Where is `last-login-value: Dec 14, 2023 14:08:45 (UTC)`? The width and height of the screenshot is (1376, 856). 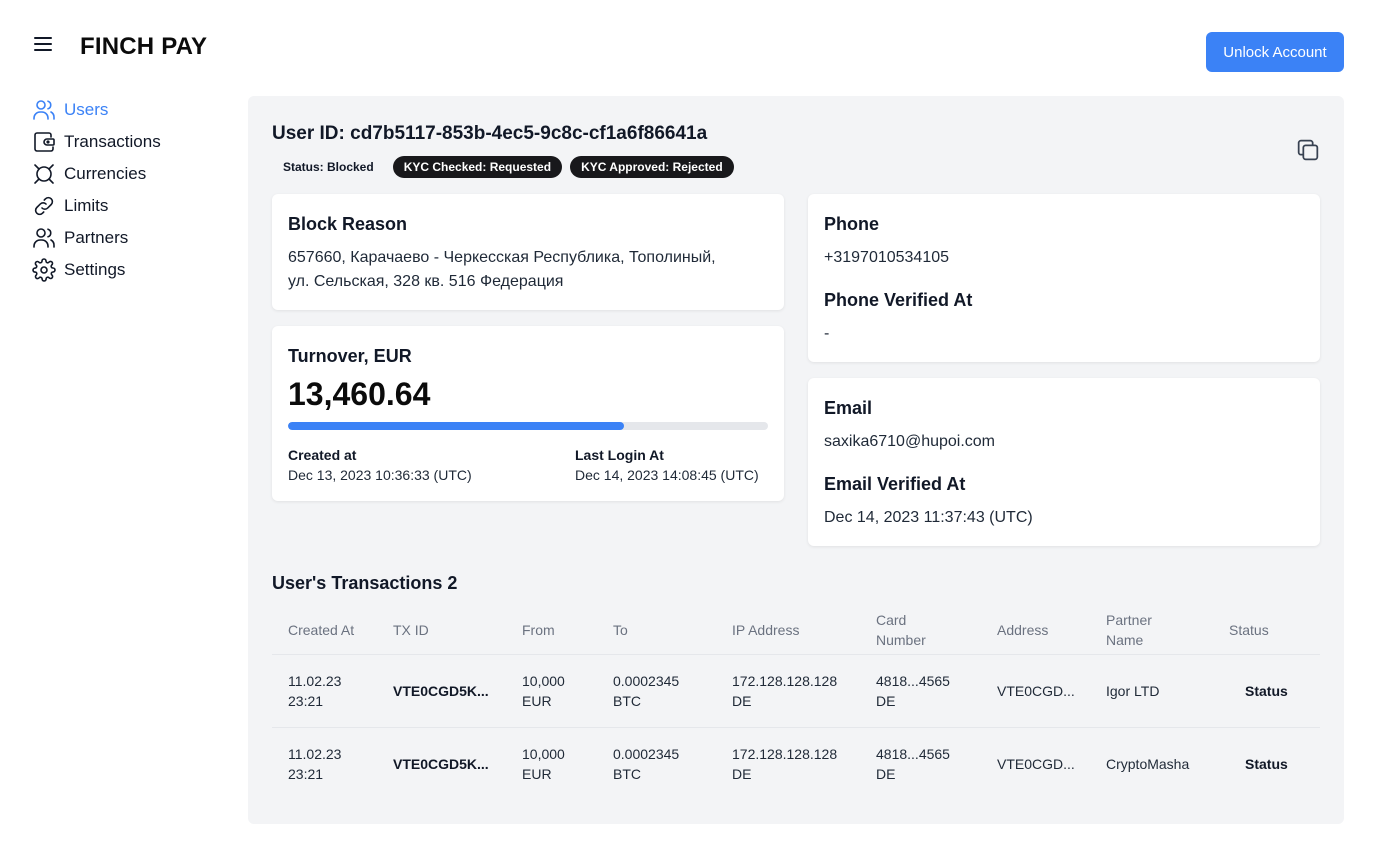
last-login-value: Dec 14, 2023 14:08:45 (UTC) is located at coordinates (667, 475).